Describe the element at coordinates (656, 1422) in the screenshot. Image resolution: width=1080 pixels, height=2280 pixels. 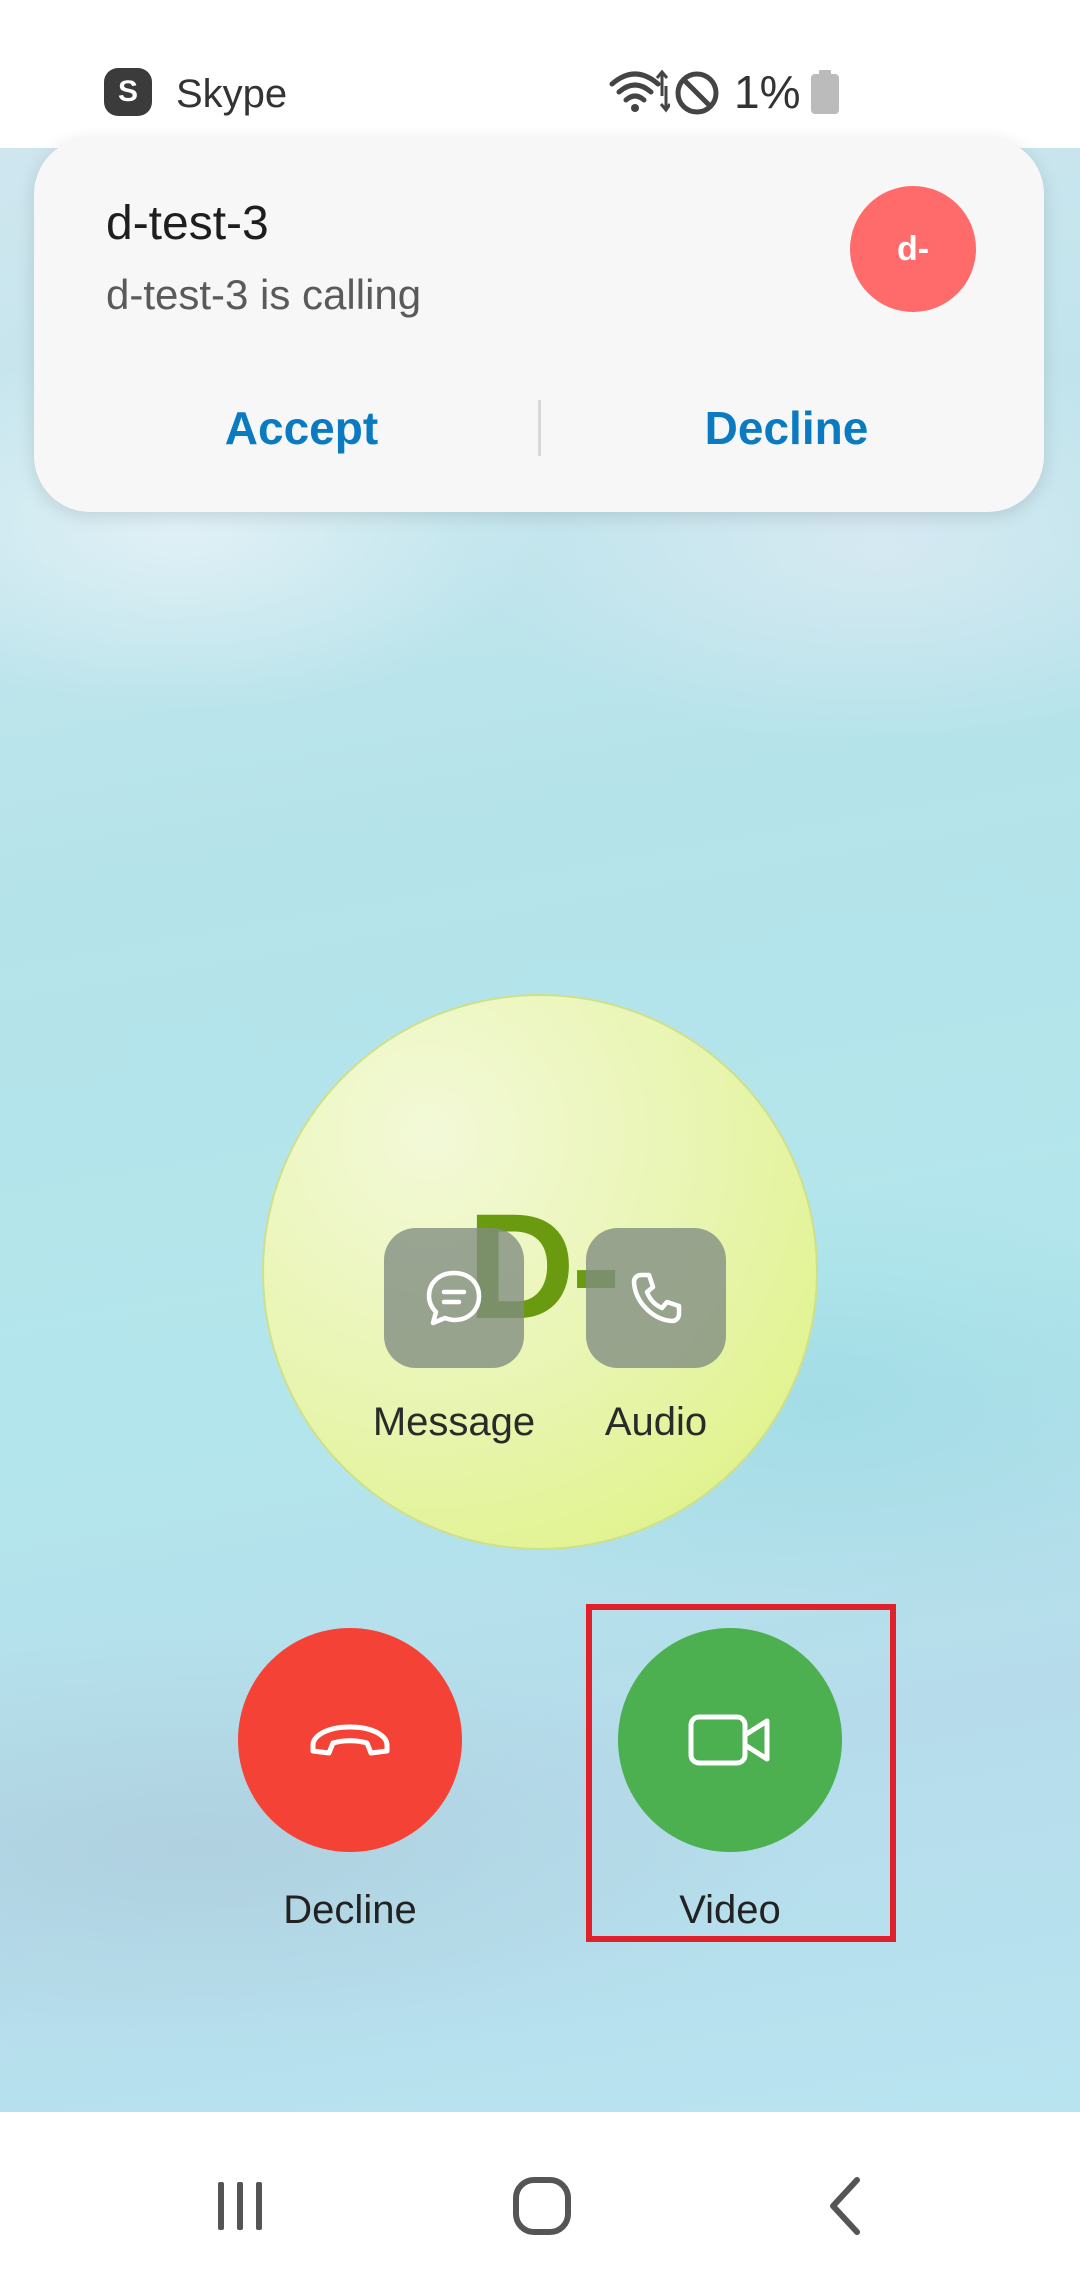
I see `audio-label: Audio` at that location.